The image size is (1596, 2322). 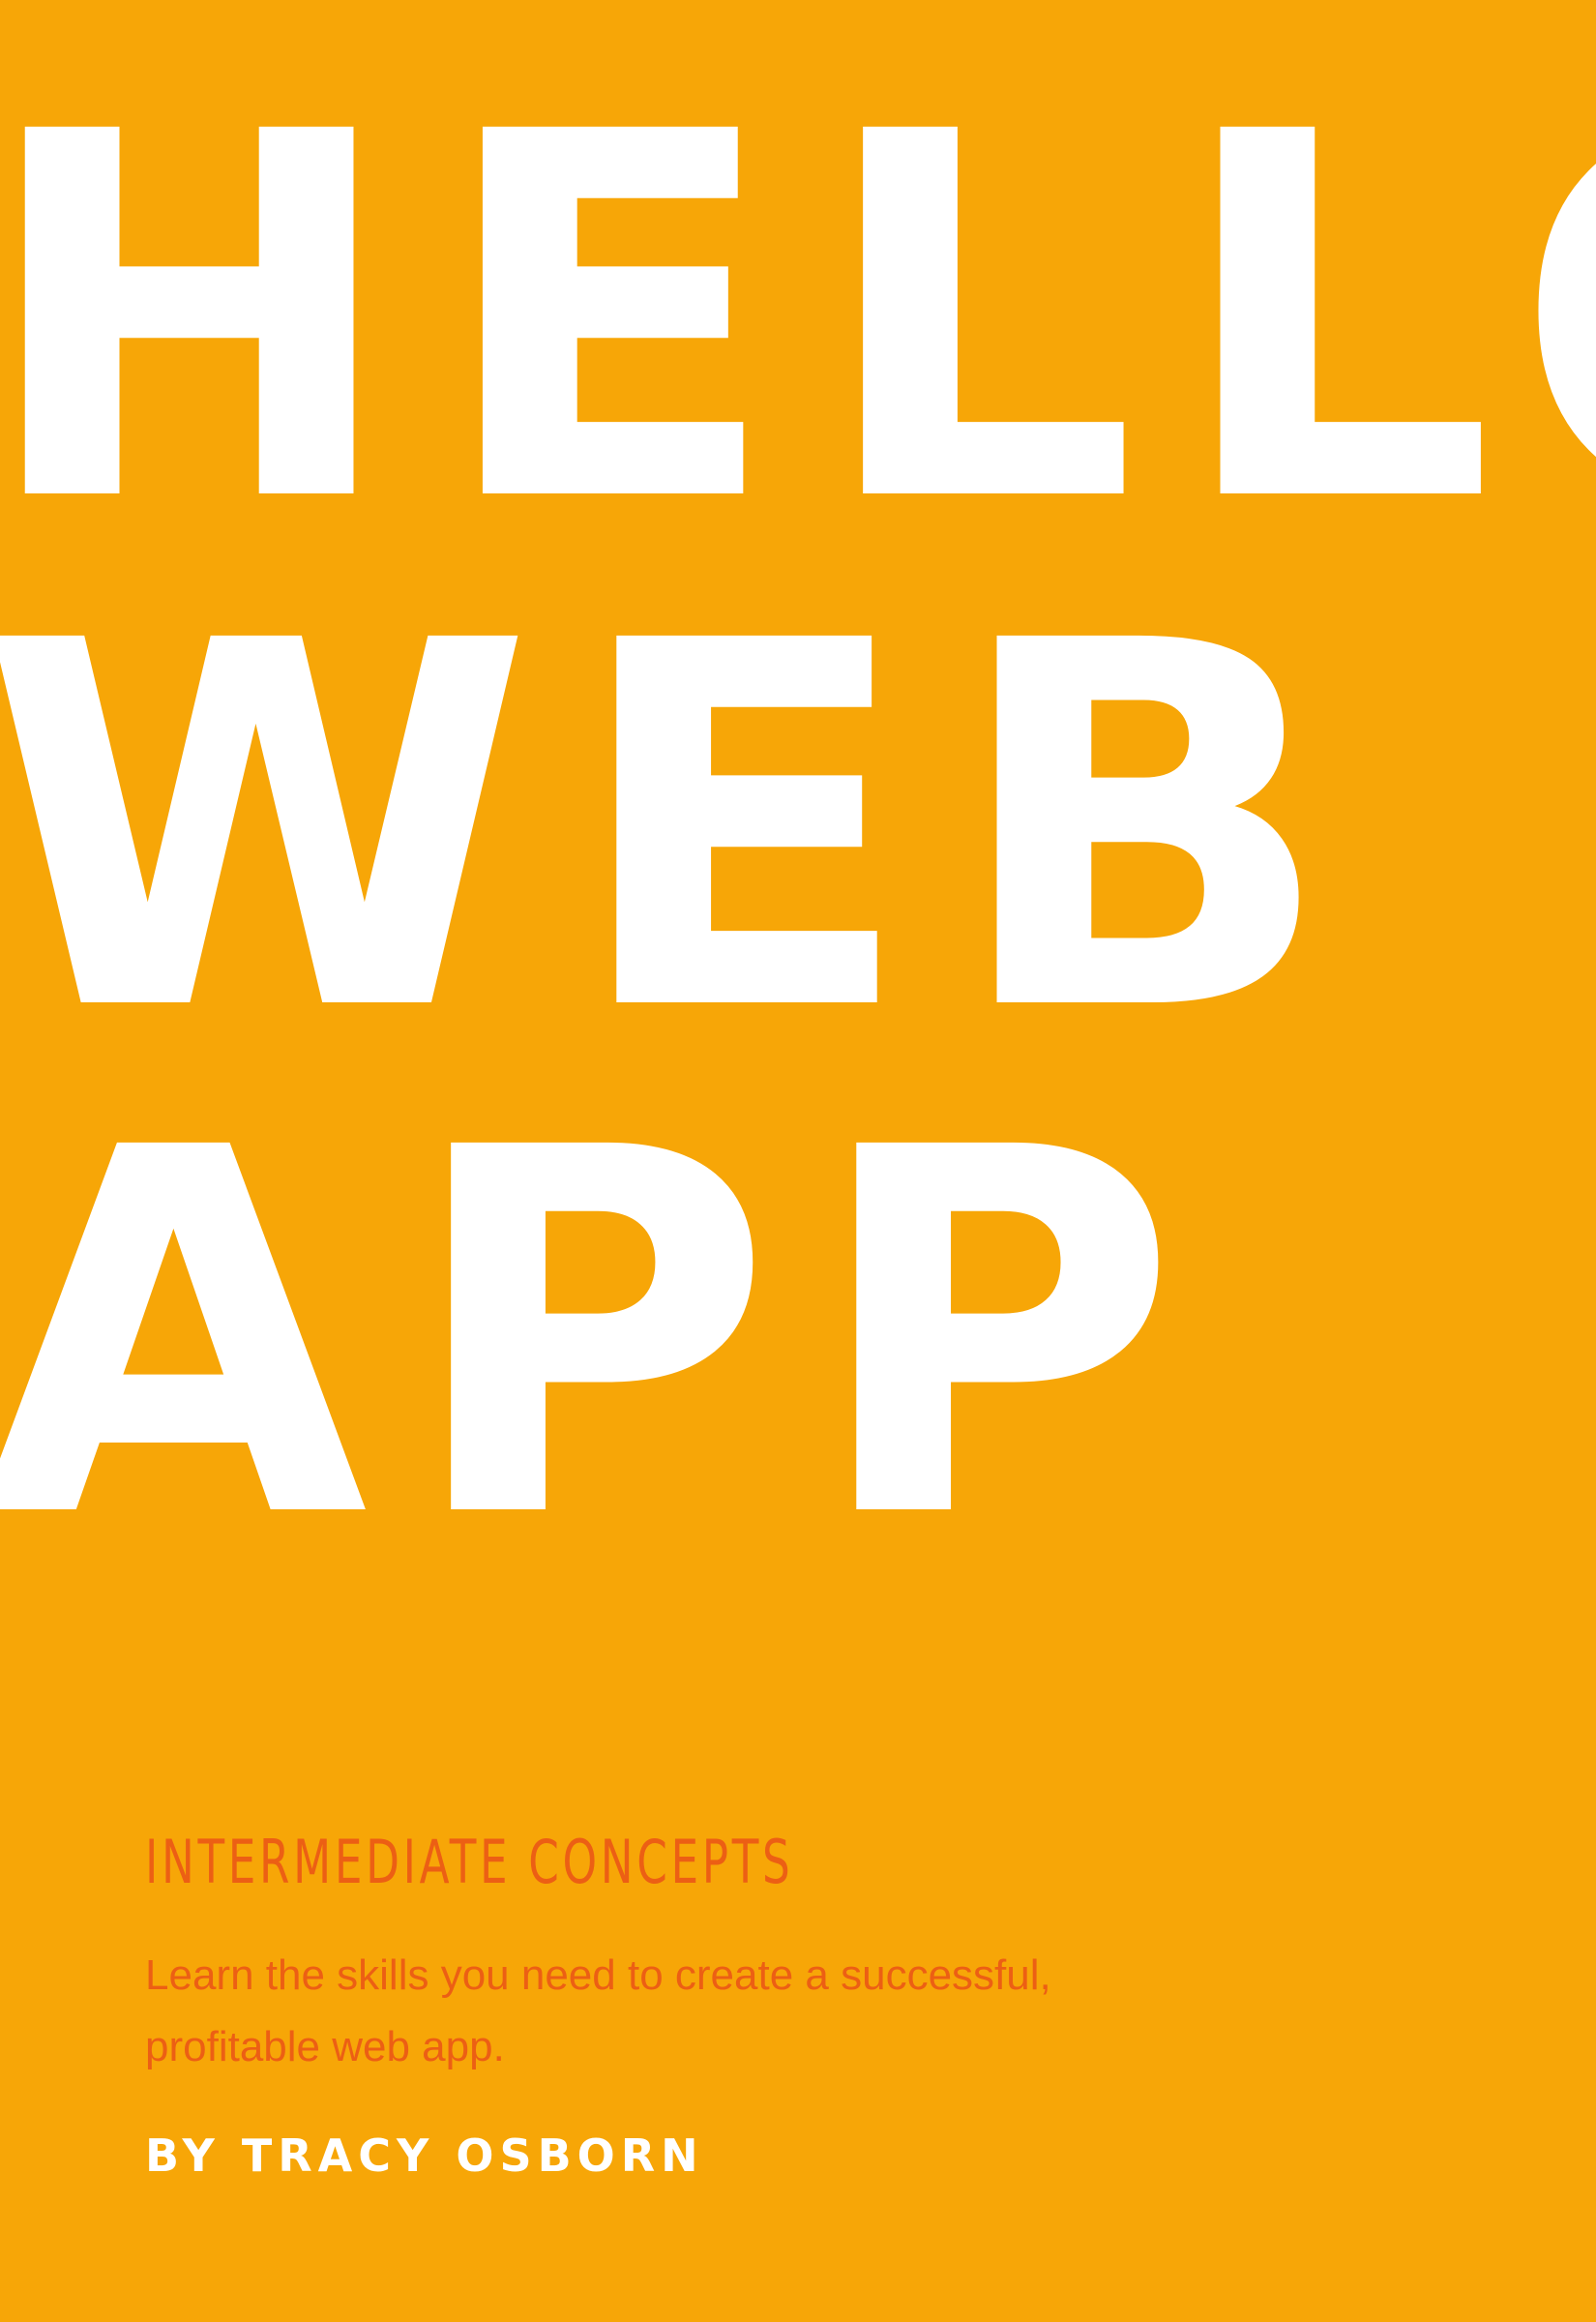 What do you see at coordinates (424, 2155) in the screenshot?
I see `author-byline: BY TRACY OSBORN` at bounding box center [424, 2155].